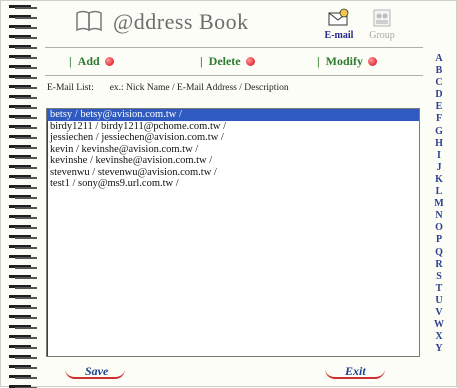 The image size is (457, 388). What do you see at coordinates (439, 277) in the screenshot?
I see `alphabet-letter-s: S` at bounding box center [439, 277].